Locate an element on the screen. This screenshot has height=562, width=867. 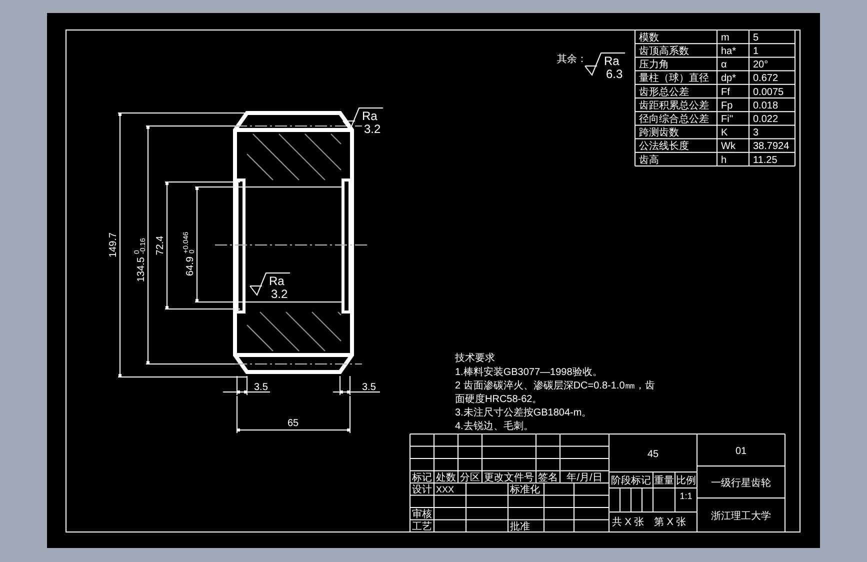
parameter-value: 0.018 is located at coordinates (765, 106).